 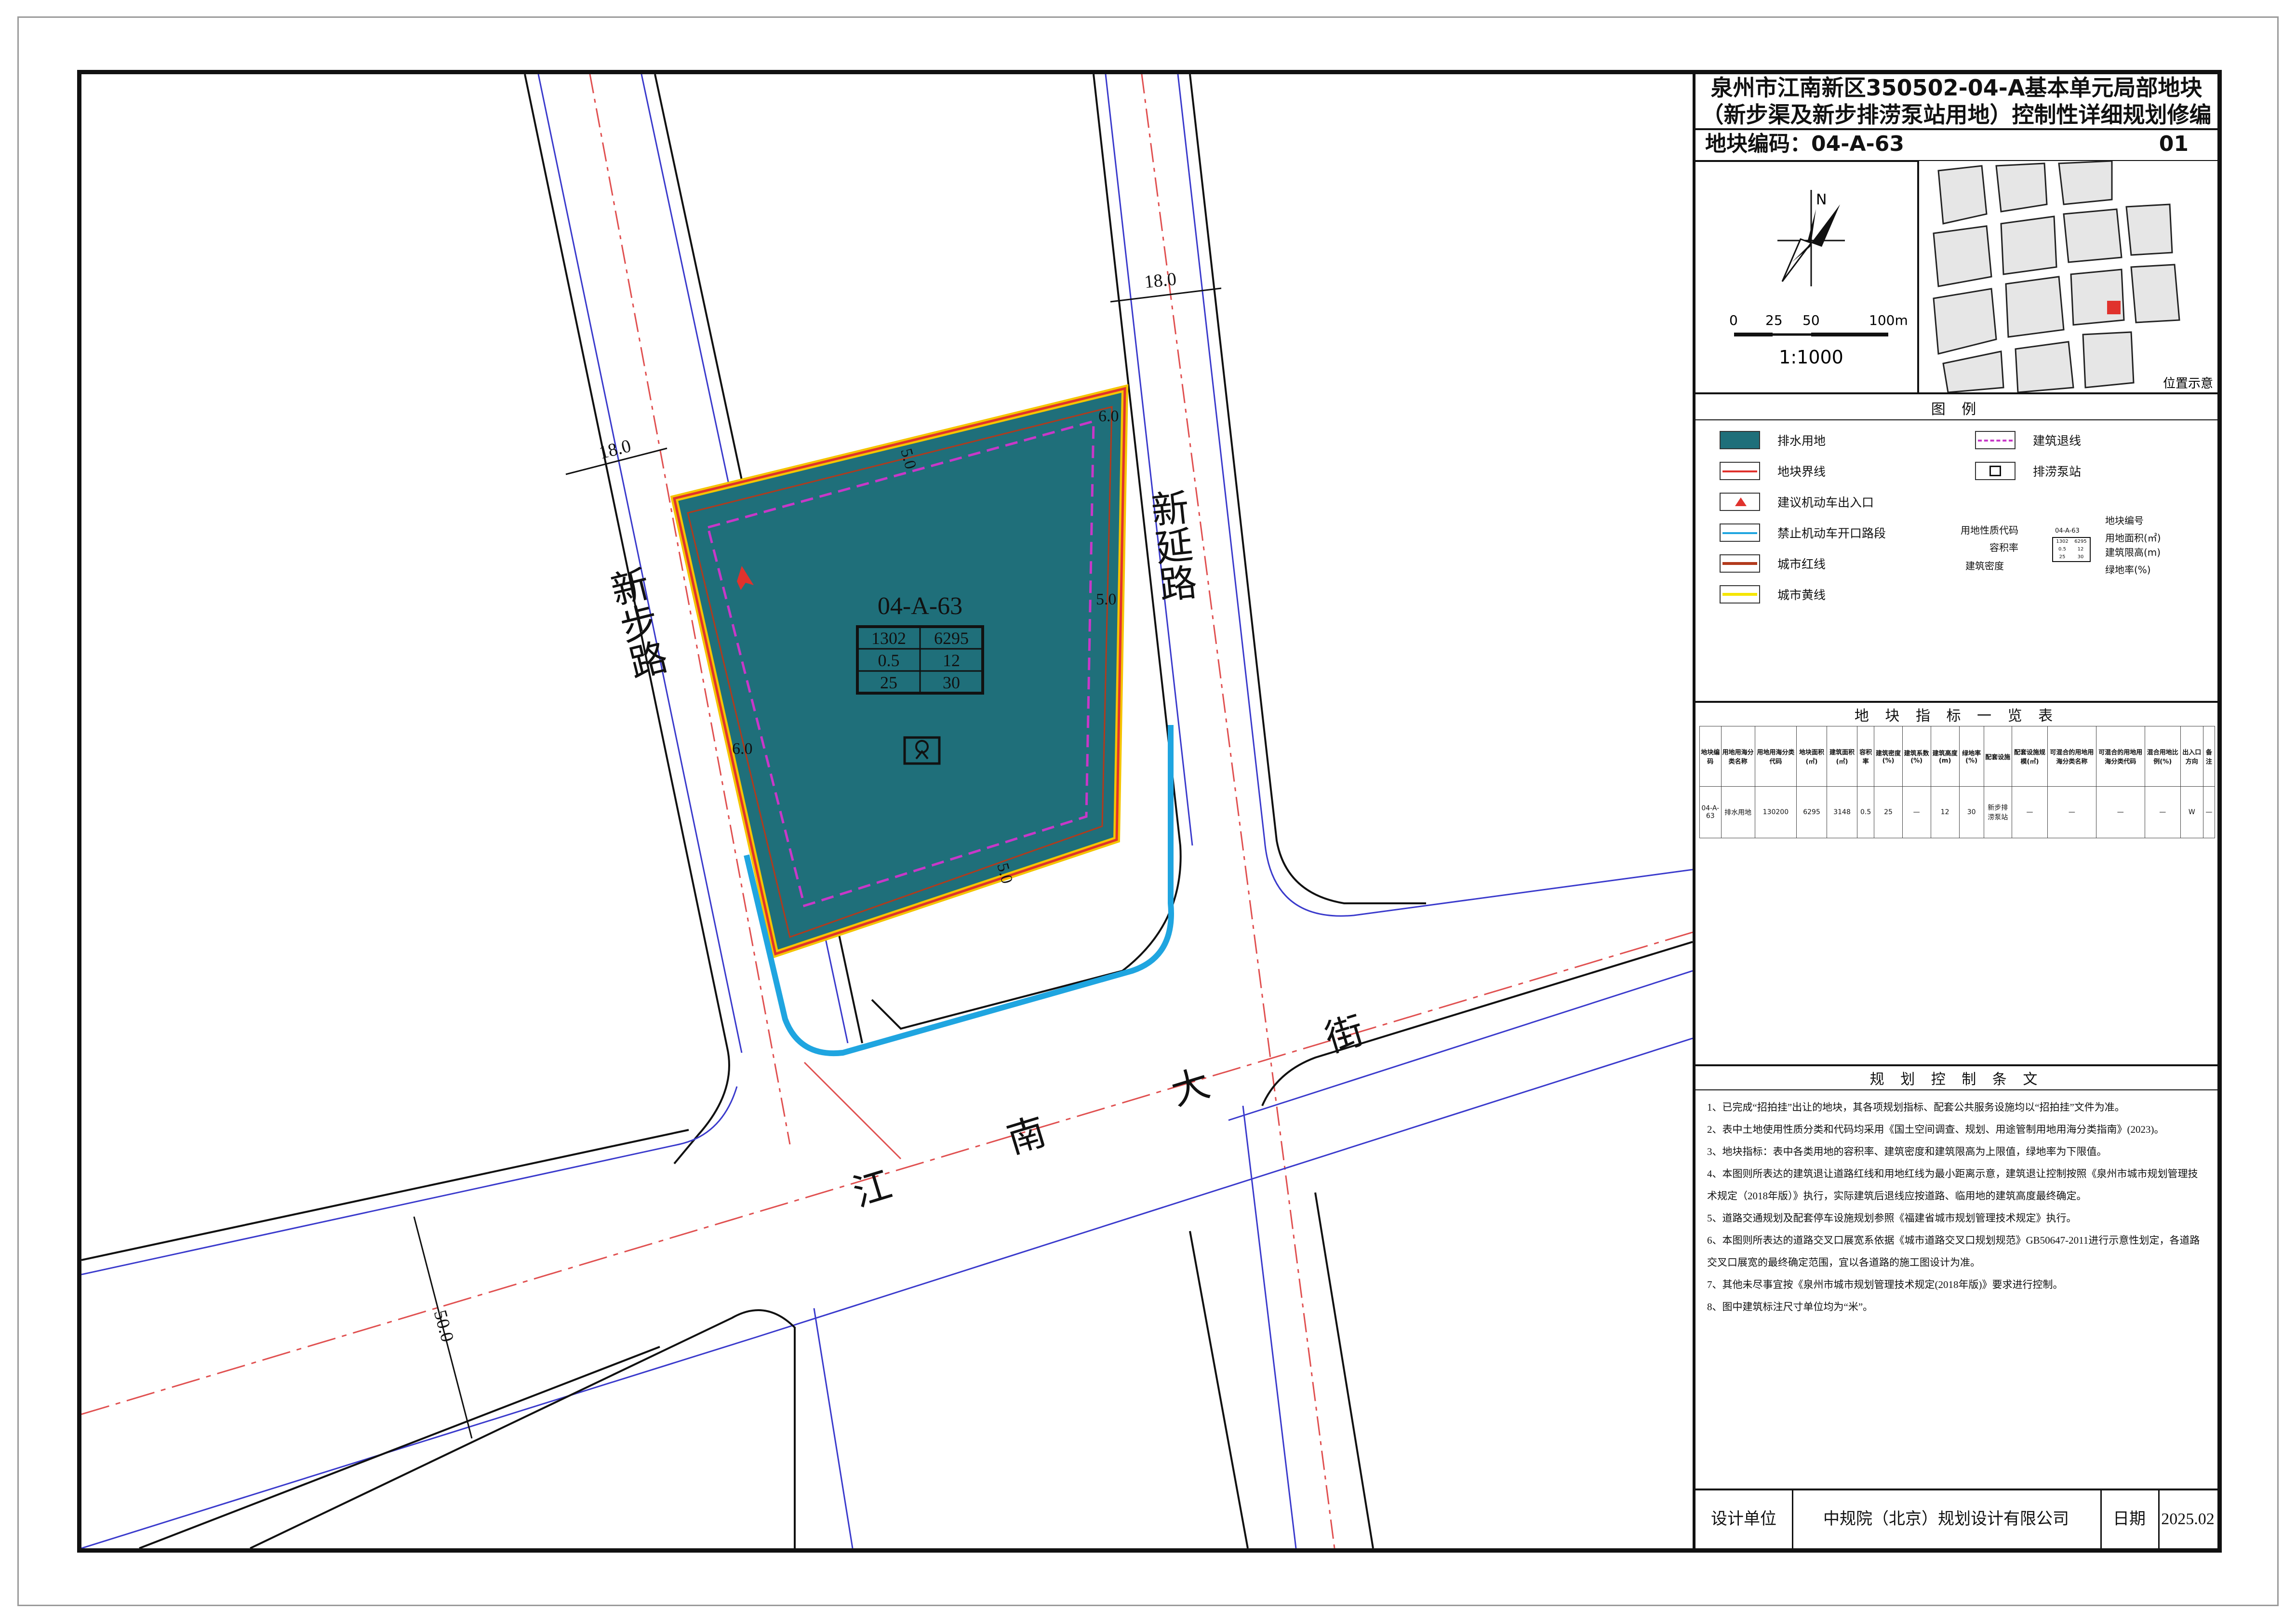 What do you see at coordinates (616, 455) in the screenshot?
I see `dimension-xinbu-width: 18.0` at bounding box center [616, 455].